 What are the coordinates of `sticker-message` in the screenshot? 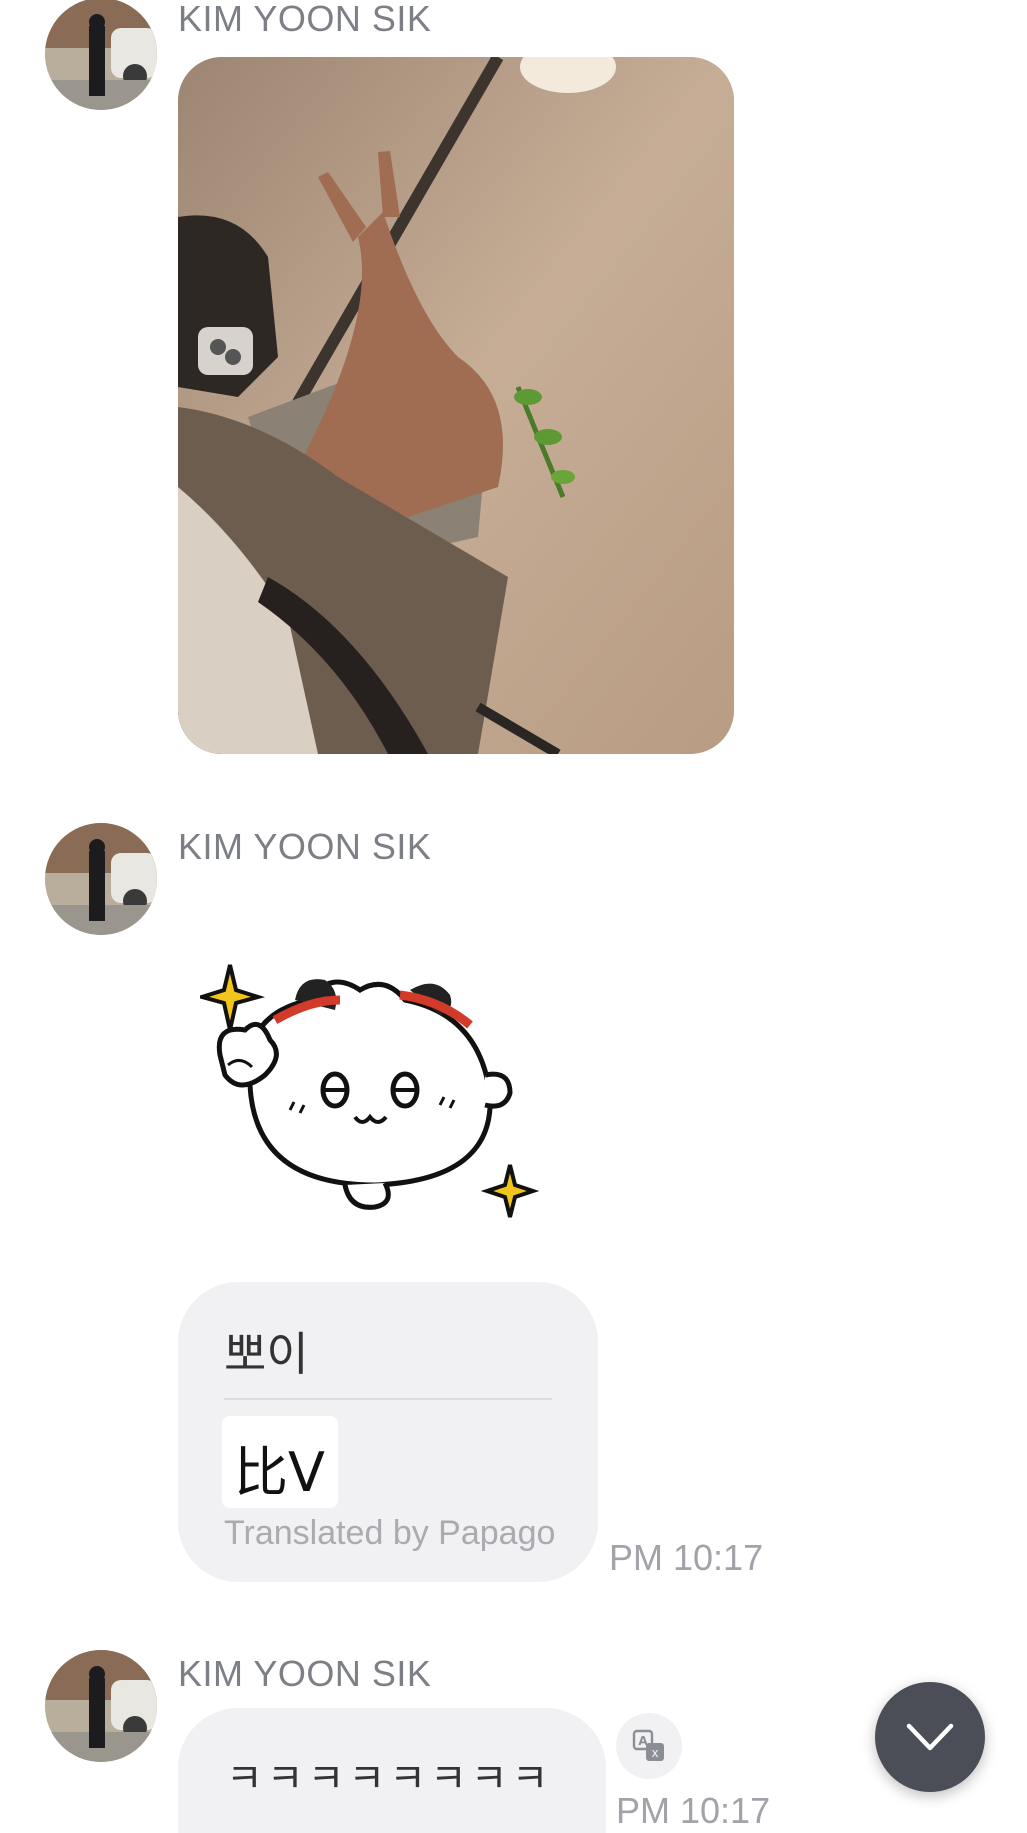 It's located at (370, 1090).